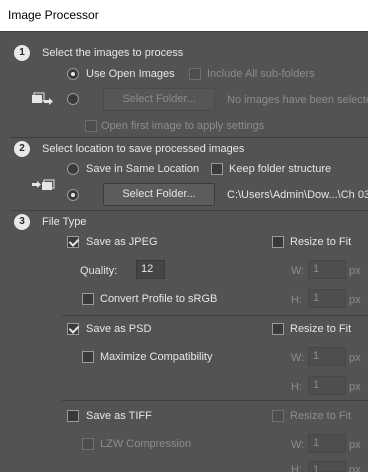  I want to click on destination-path: C:\Users\Admin\Dow...\Ch 03, so click(297, 195).